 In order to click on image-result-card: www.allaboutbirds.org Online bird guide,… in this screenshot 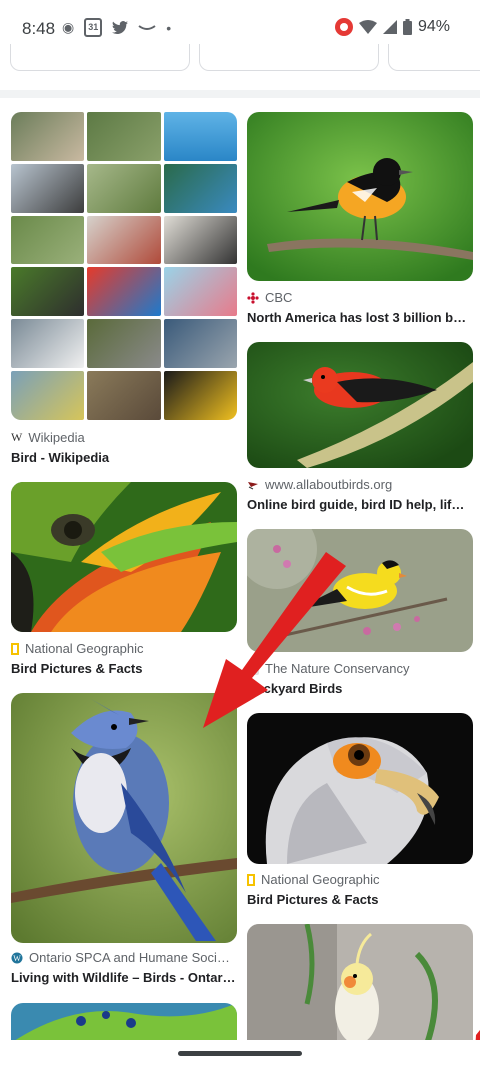, I will do `click(360, 429)`.